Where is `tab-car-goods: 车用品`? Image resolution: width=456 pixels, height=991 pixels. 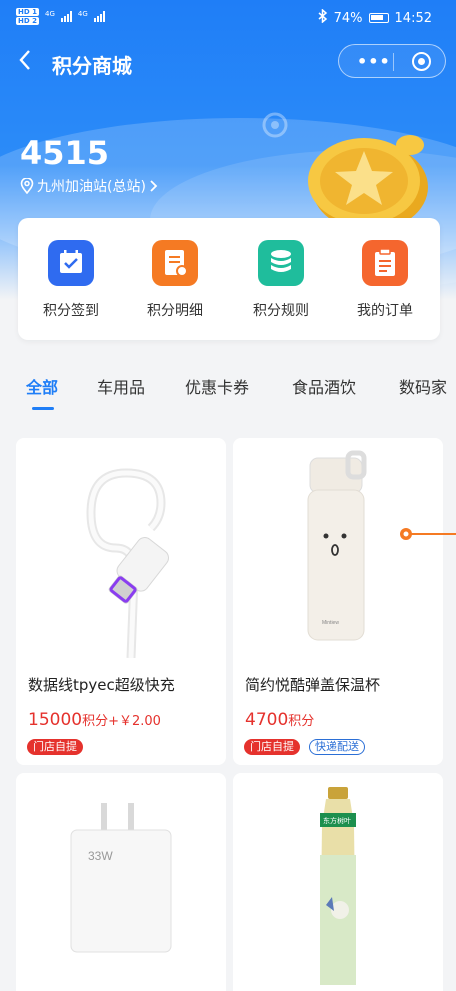 tab-car-goods: 车用品 is located at coordinates (121, 386).